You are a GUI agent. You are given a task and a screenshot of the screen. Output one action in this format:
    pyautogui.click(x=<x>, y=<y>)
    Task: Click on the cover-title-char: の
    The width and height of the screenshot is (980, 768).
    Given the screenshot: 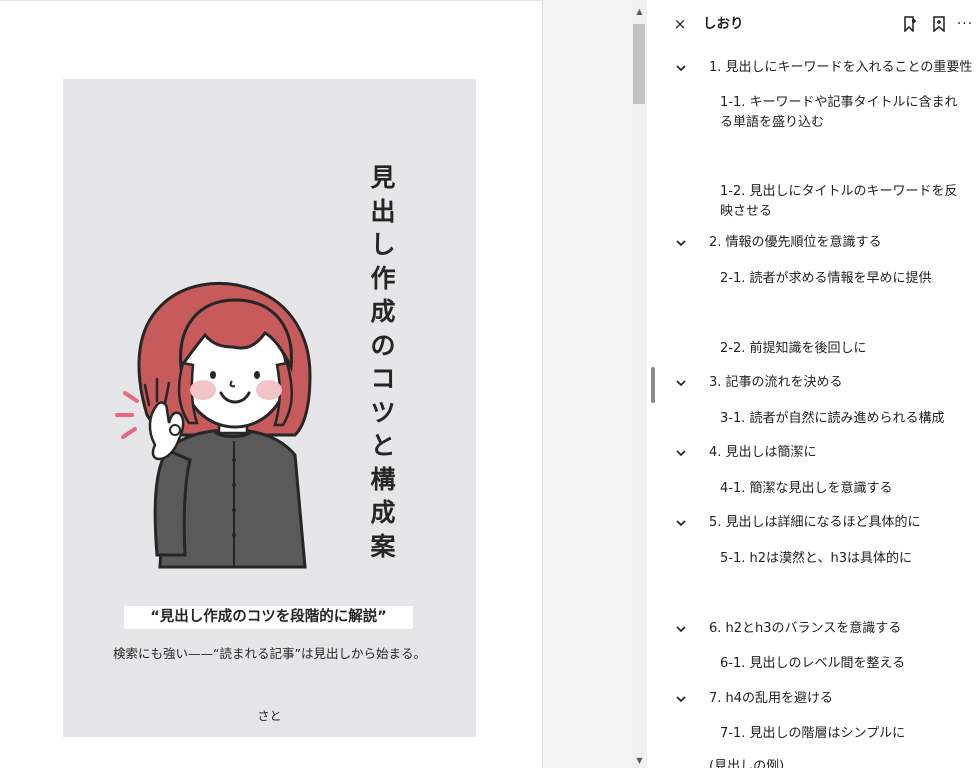 What is the action you would take?
    pyautogui.click(x=383, y=345)
    